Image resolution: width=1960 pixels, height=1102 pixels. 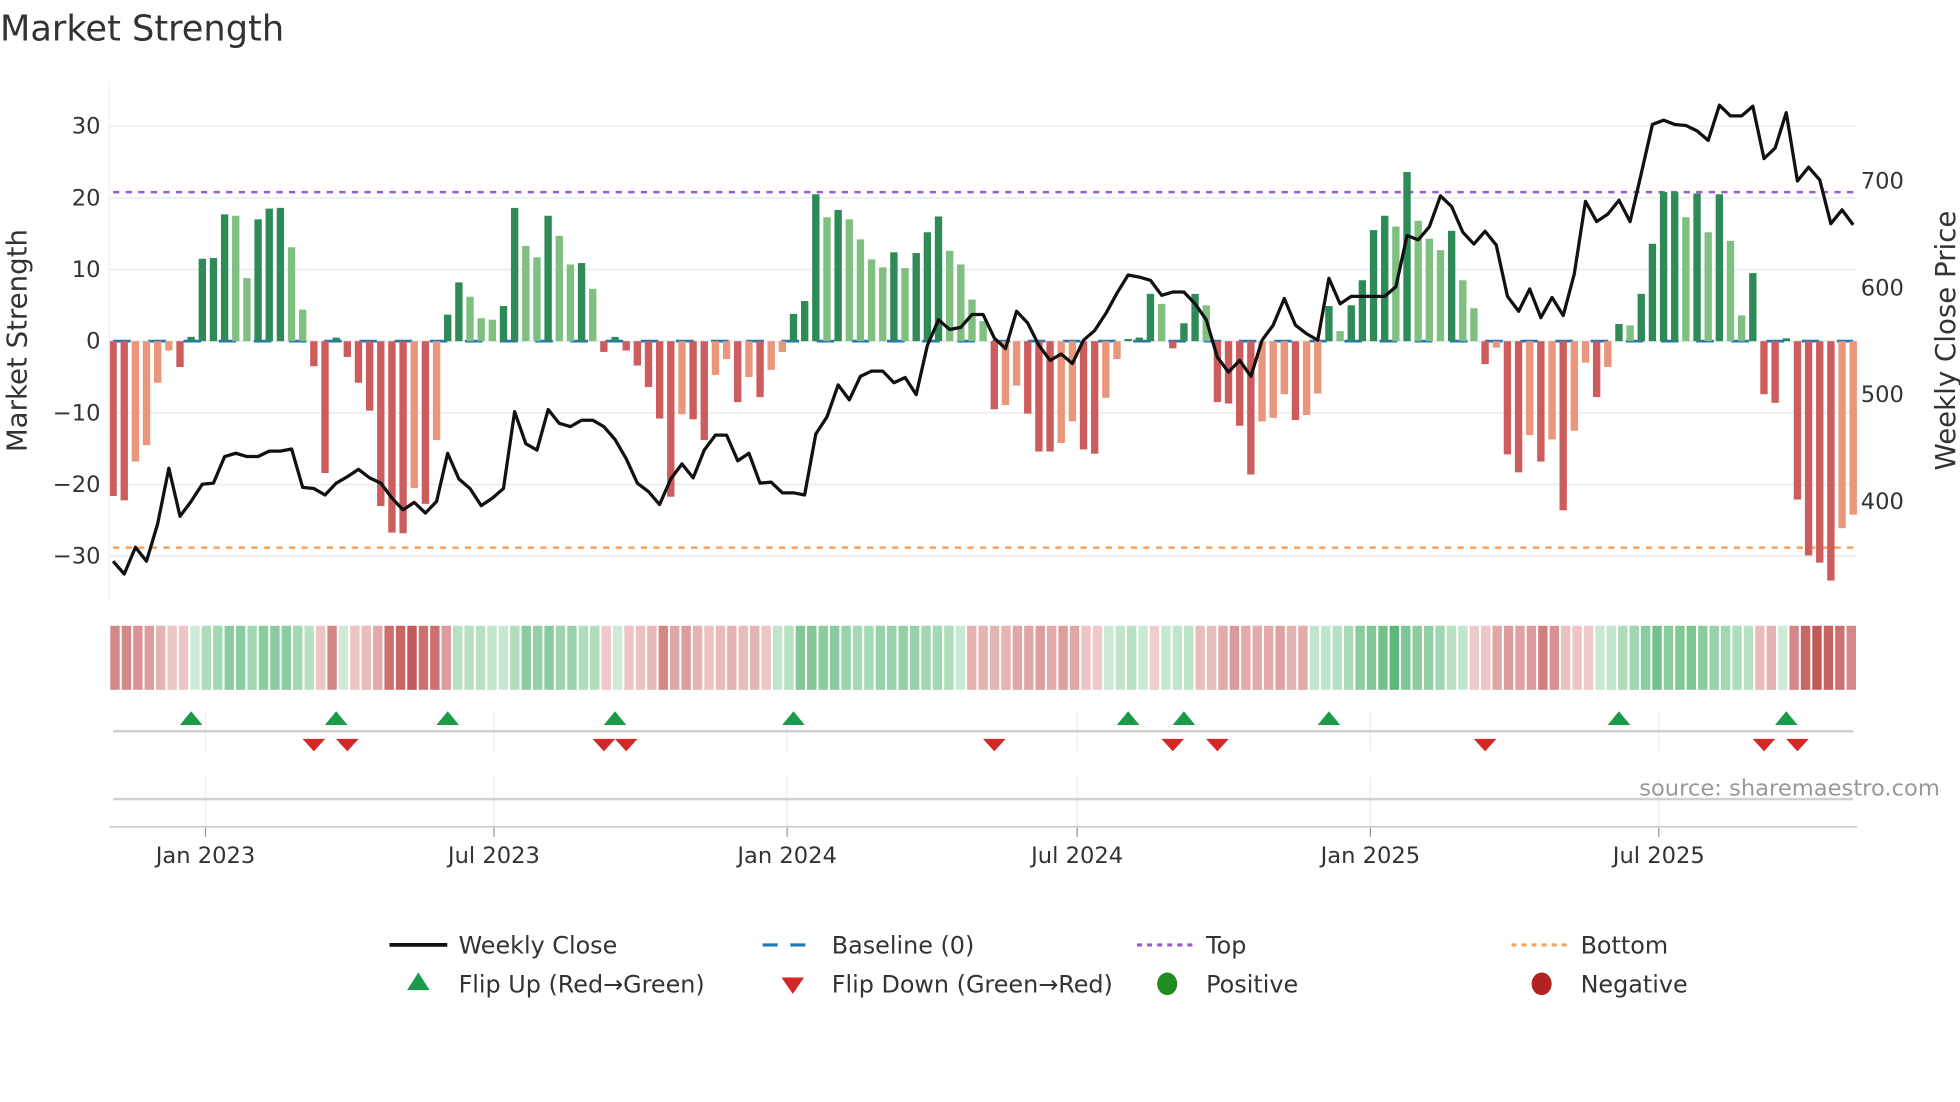 I want to click on y2-tick-label: 400, so click(x=1882, y=502).